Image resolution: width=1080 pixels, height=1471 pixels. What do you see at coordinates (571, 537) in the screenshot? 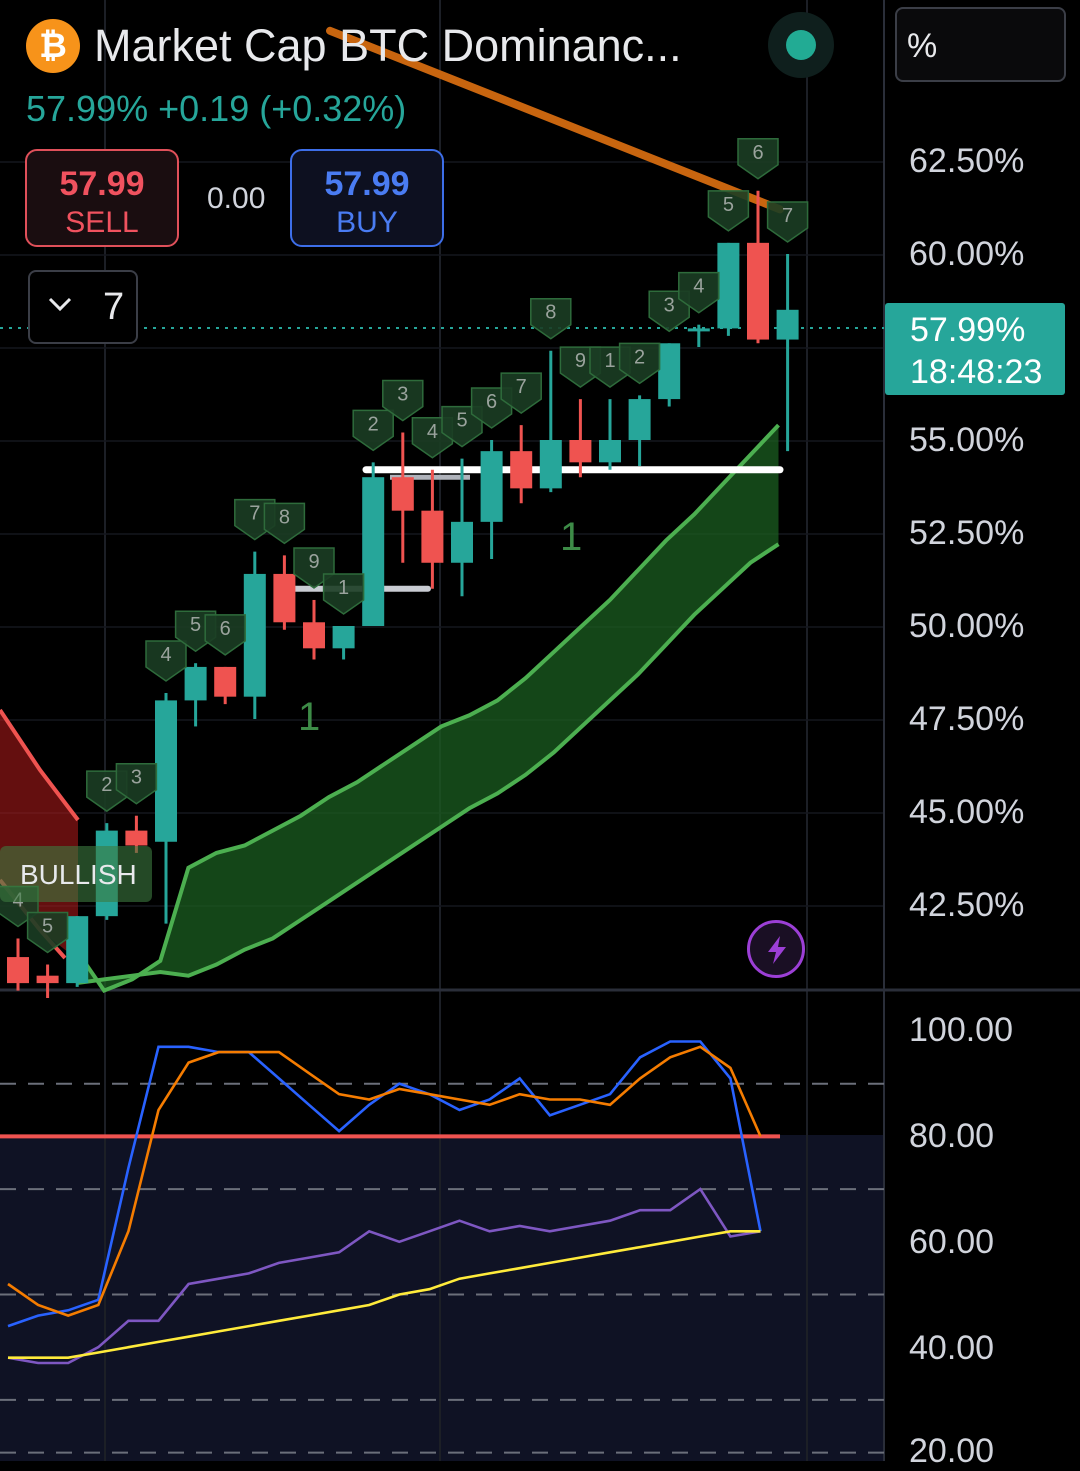
I see `signal-one-b: 1` at bounding box center [571, 537].